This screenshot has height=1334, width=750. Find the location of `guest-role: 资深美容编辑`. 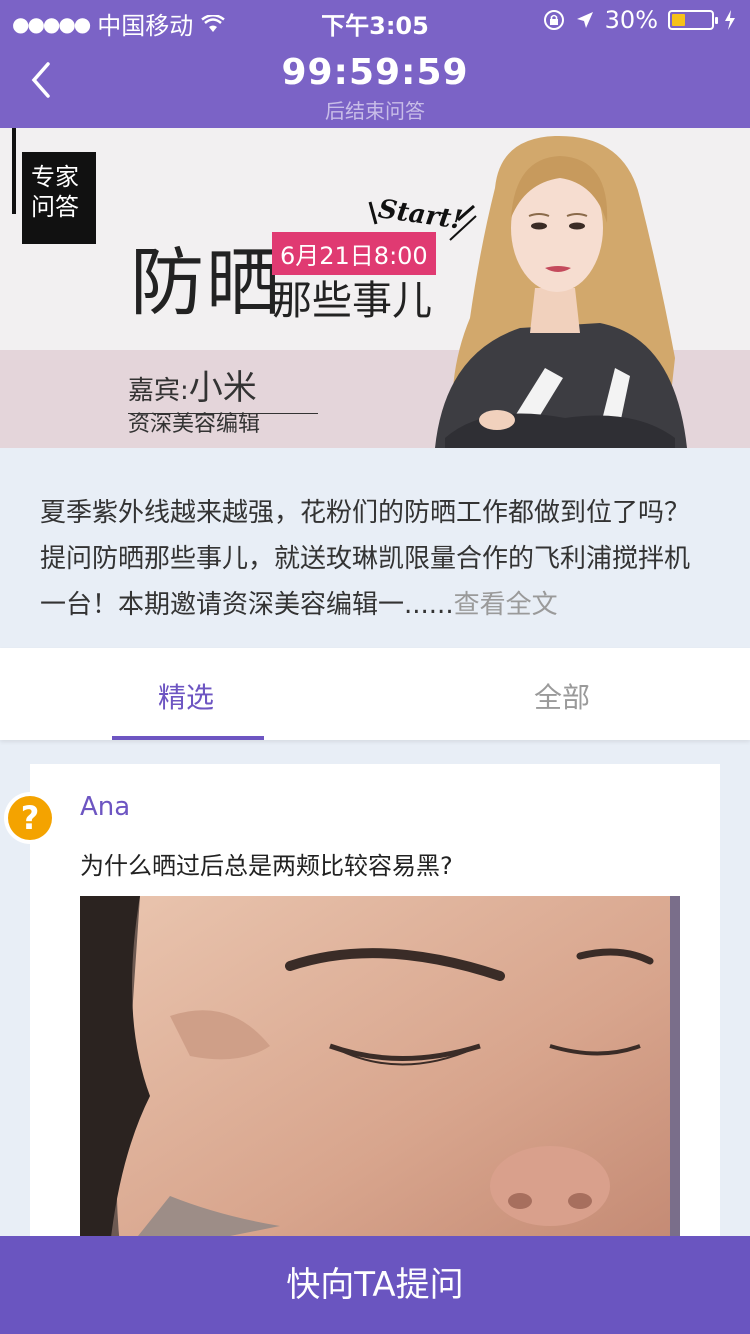

guest-role: 资深美容编辑 is located at coordinates (194, 424).